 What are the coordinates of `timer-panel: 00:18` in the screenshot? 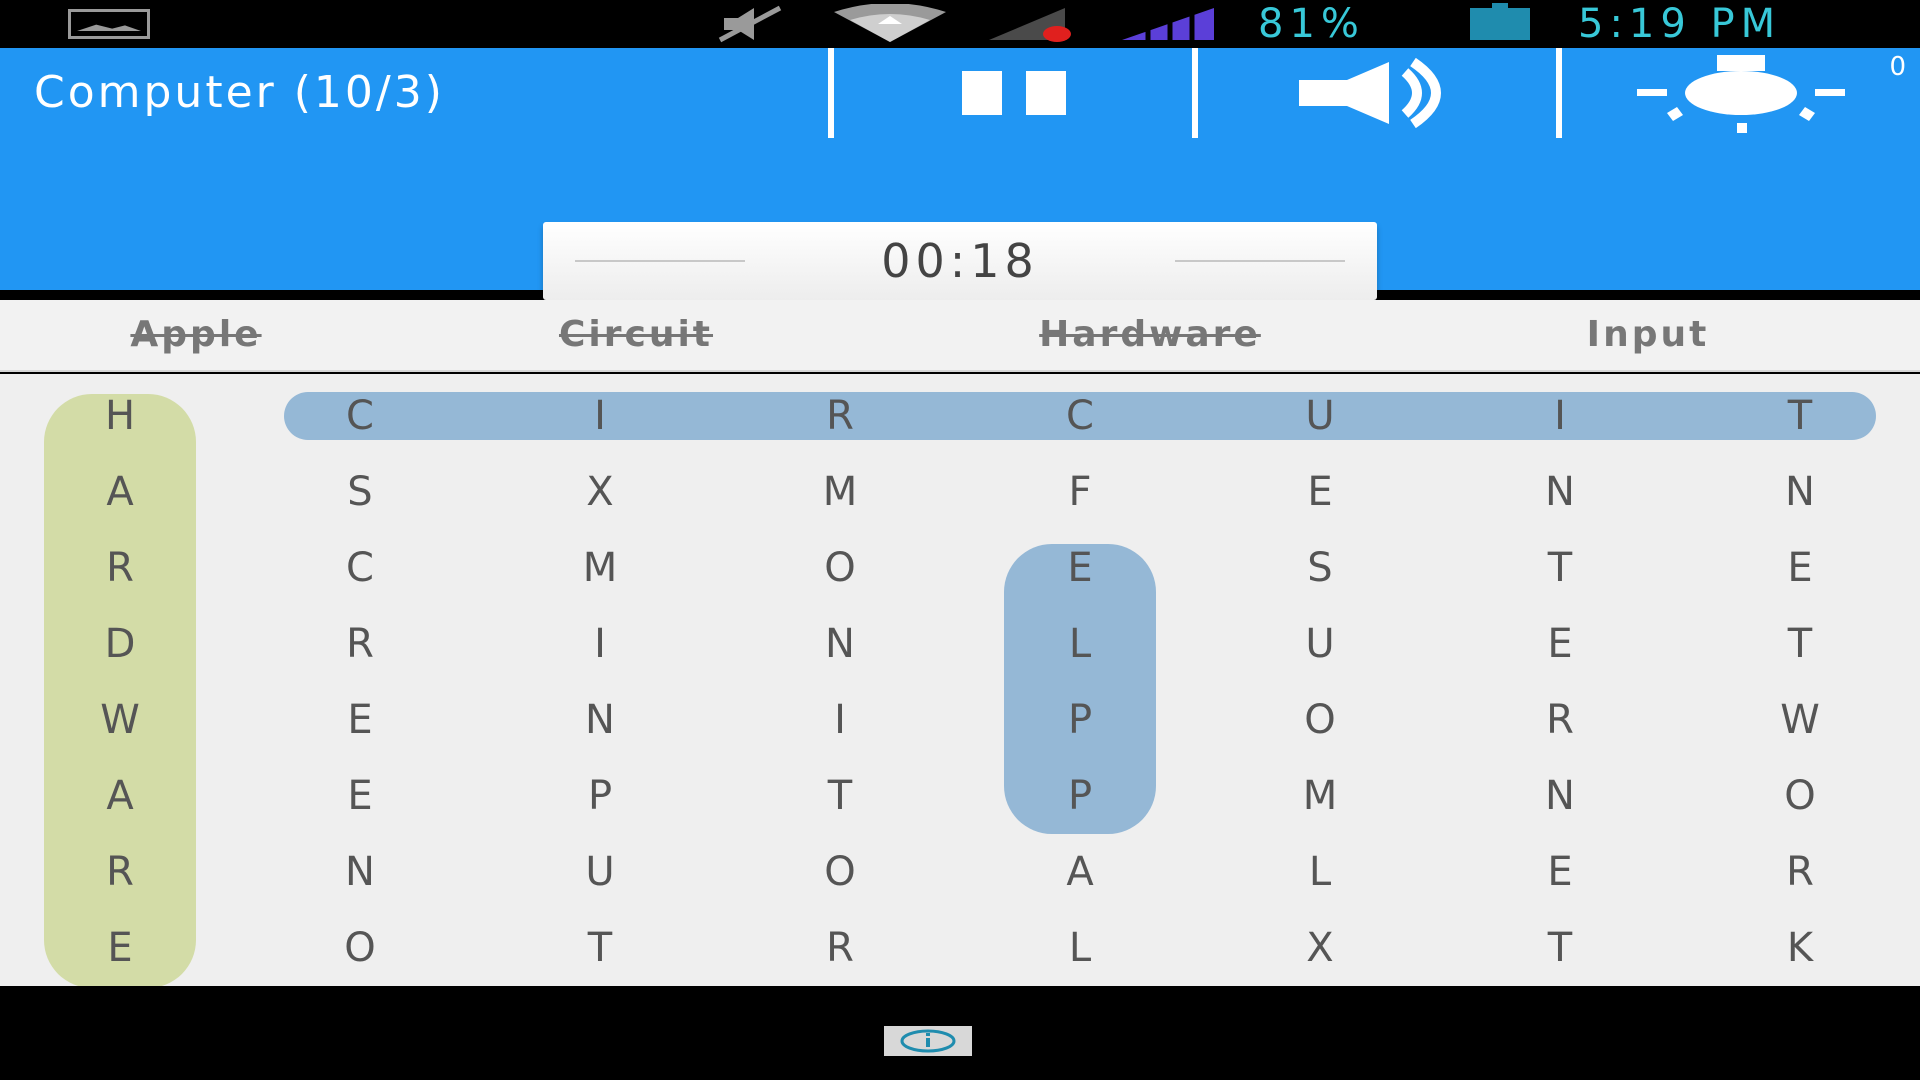 It's located at (960, 261).